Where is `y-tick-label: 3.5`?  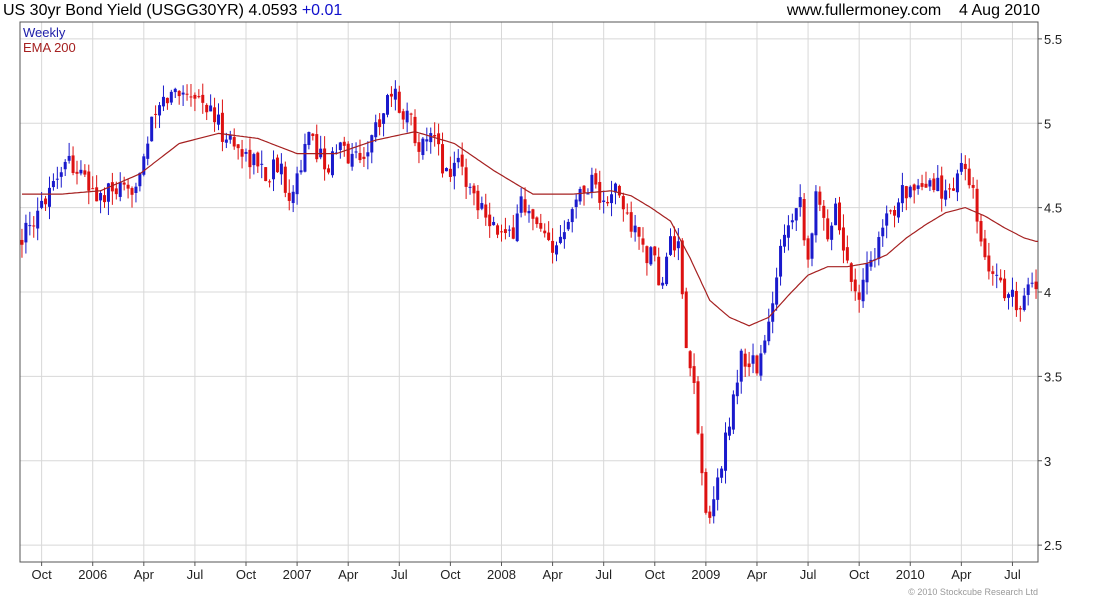
y-tick-label: 3.5 is located at coordinates (1053, 376).